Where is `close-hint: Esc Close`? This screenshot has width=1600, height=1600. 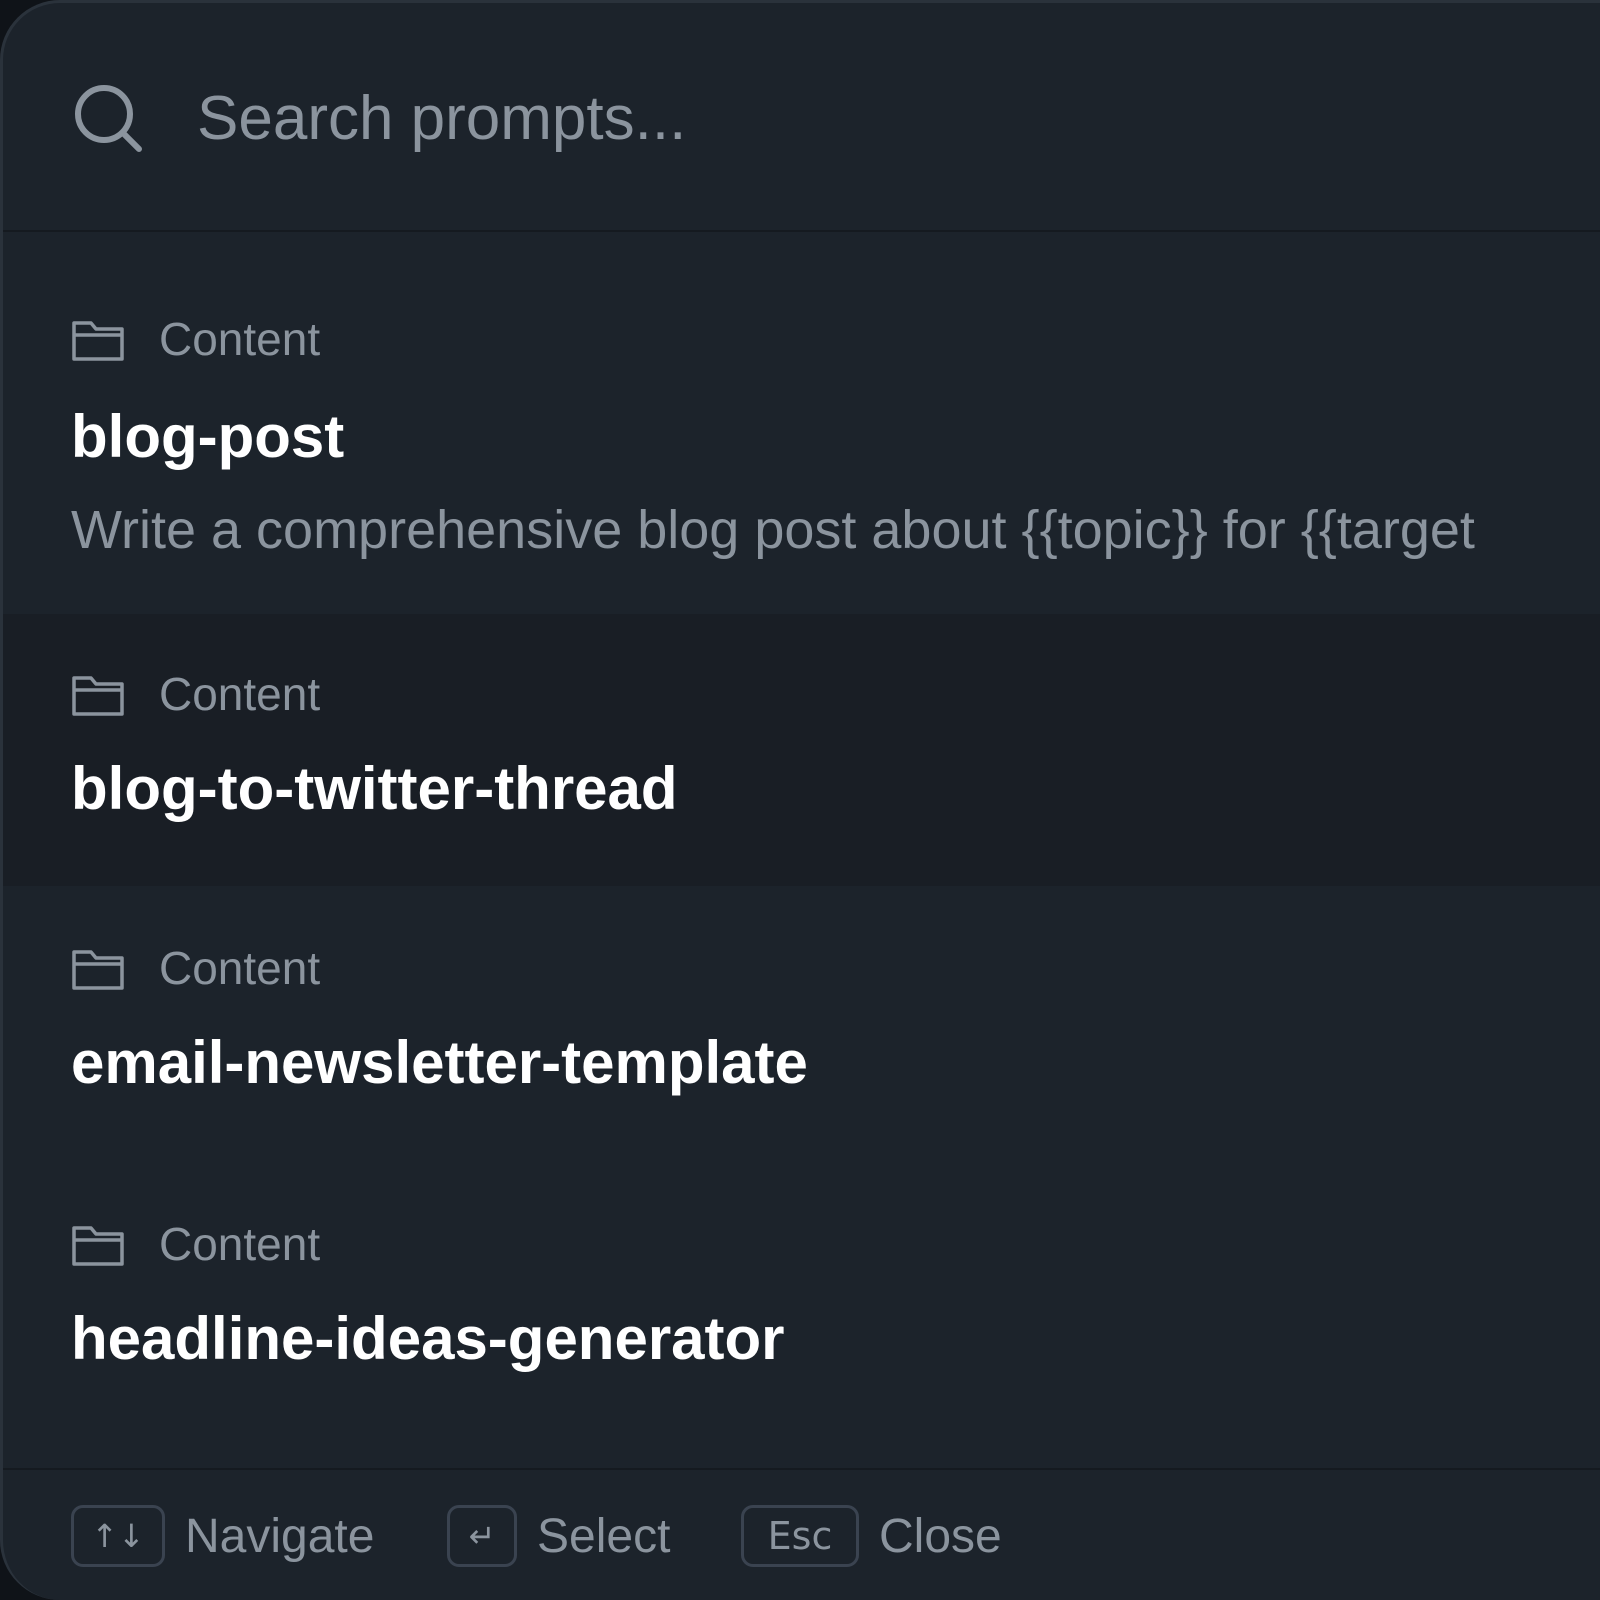
close-hint: Esc Close is located at coordinates (871, 1536).